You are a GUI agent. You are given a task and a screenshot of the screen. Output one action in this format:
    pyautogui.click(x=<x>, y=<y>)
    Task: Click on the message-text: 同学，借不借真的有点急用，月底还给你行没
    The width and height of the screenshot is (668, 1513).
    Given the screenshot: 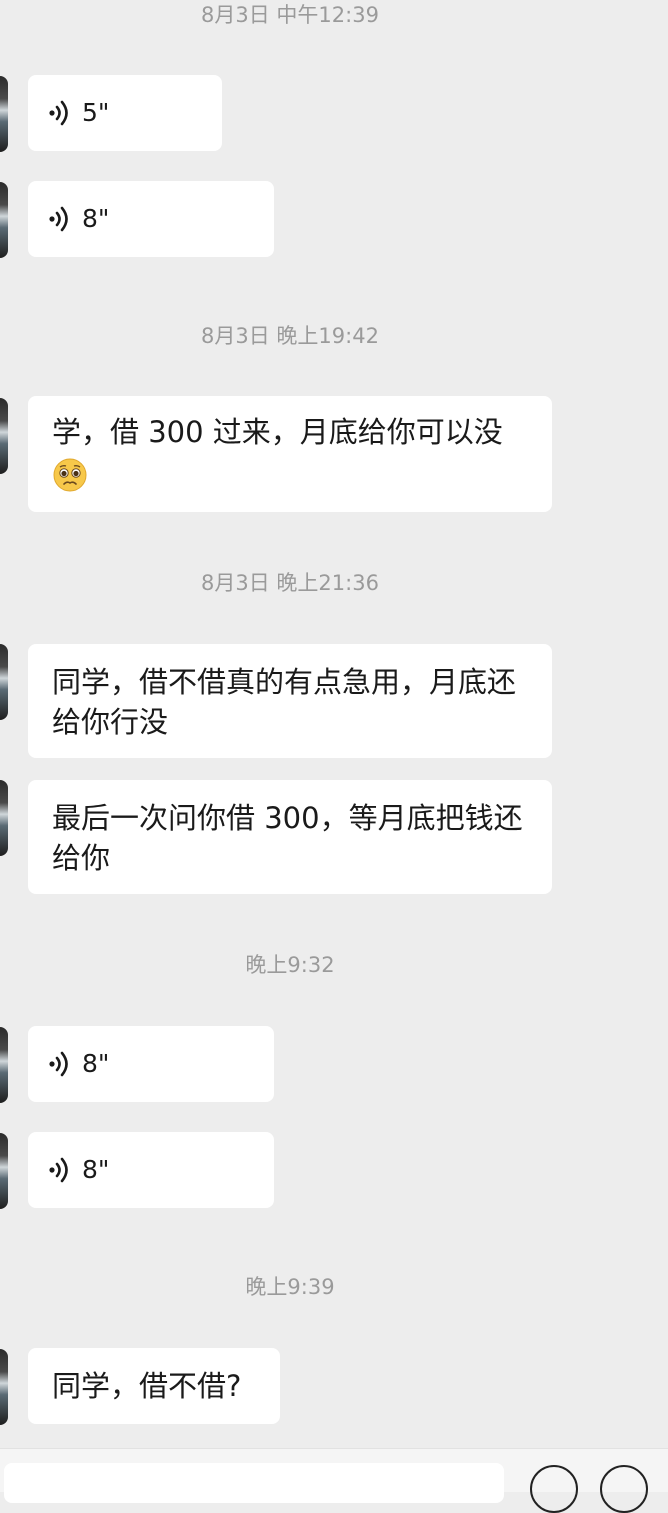 What is the action you would take?
    pyautogui.click(x=284, y=702)
    